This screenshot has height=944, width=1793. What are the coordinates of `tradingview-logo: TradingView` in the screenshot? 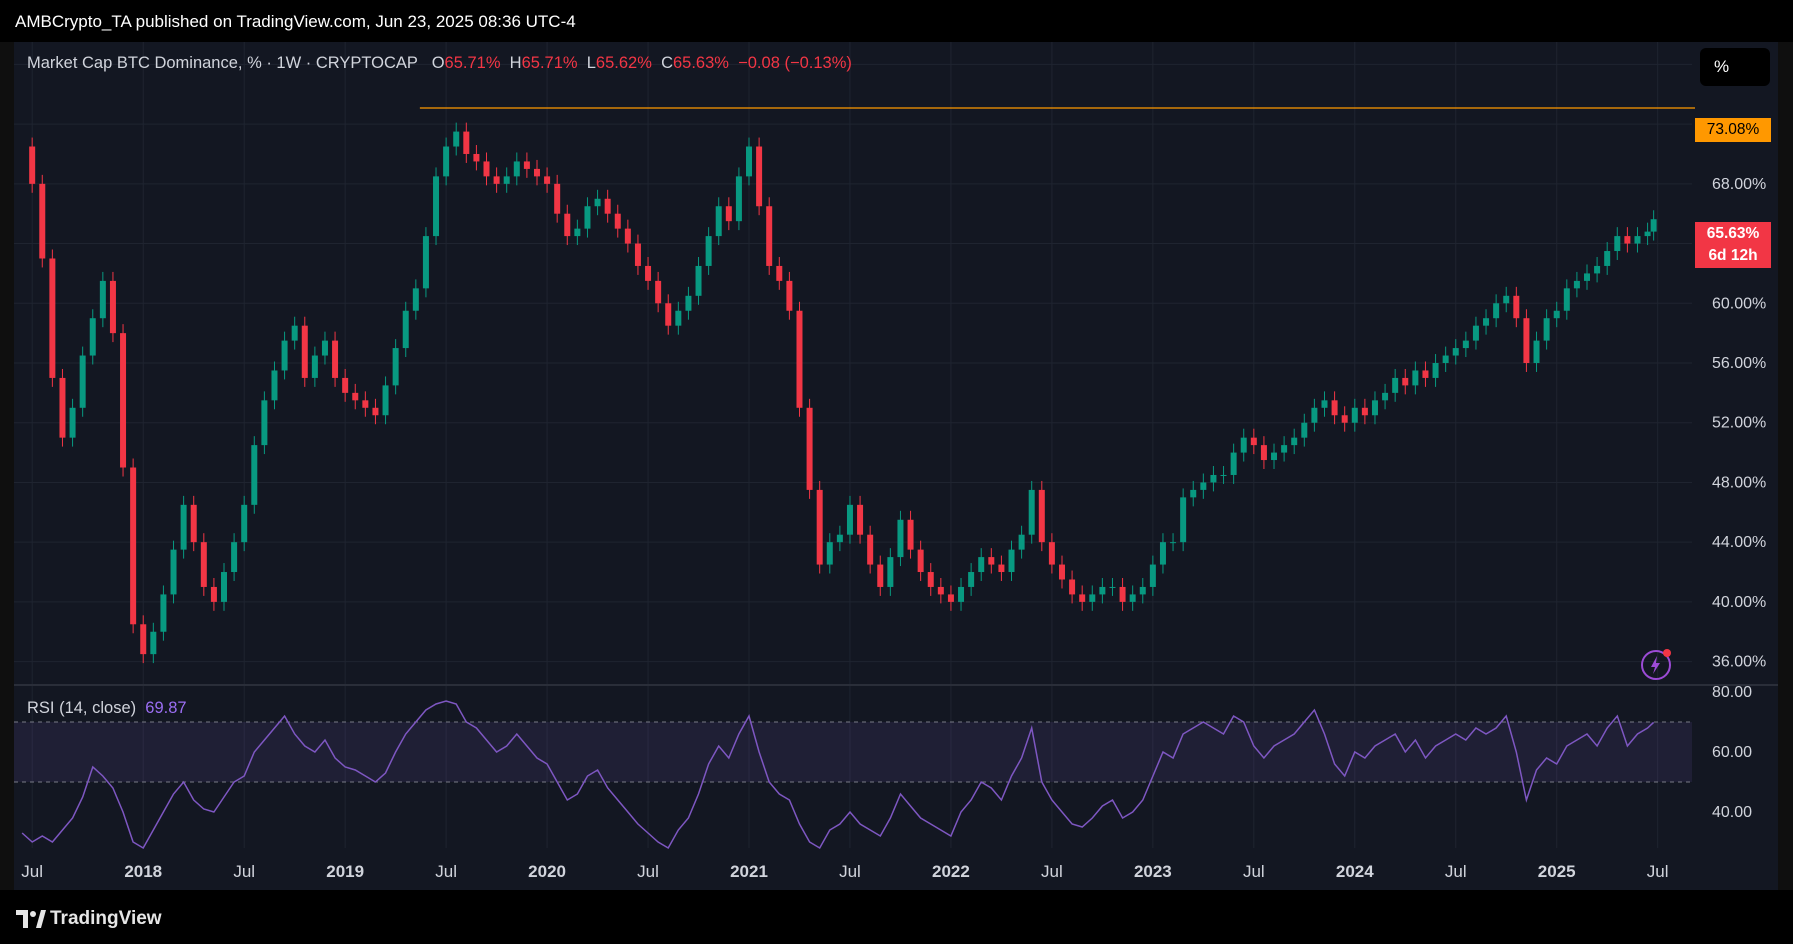 It's located at (89, 919).